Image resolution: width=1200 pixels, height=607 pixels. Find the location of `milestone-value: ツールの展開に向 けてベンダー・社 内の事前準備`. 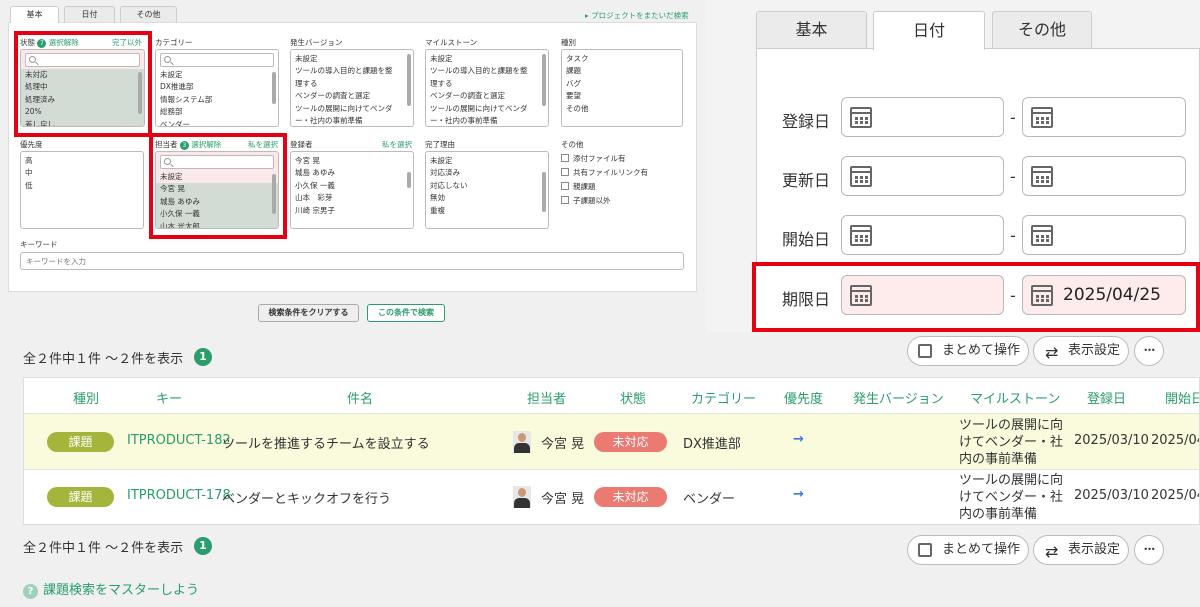

milestone-value: ツールの展開に向 けてベンダー・社 内の事前準備 is located at coordinates (1011, 442).